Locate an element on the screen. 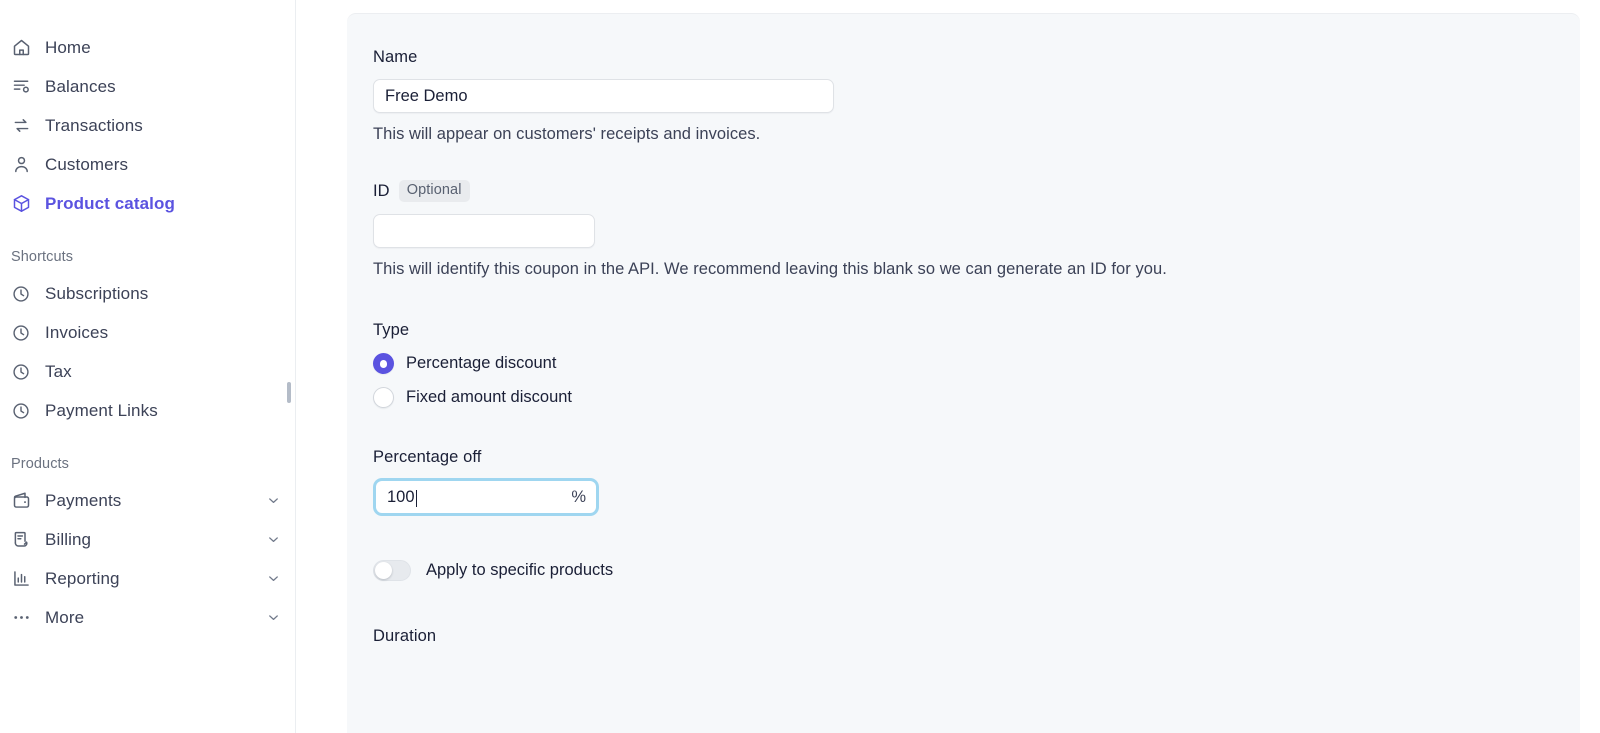 Image resolution: width=1600 pixels, height=733 pixels. percentage-off-input: 100 % is located at coordinates (486, 497).